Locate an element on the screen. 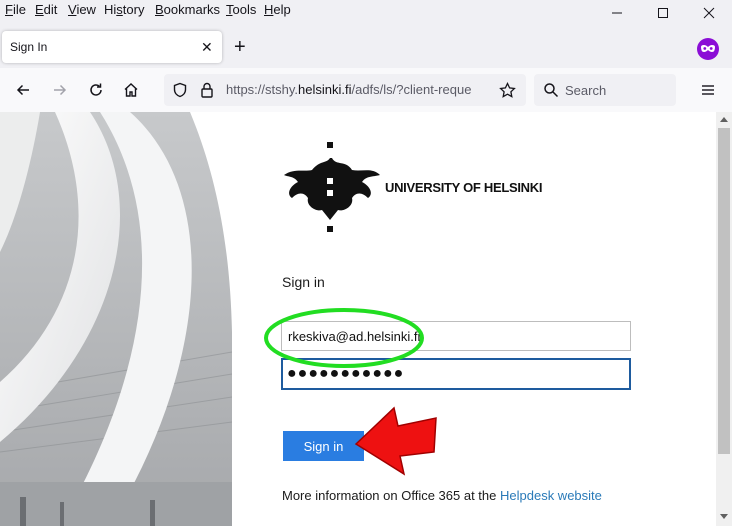 This screenshot has width=732, height=526. app-menu-button is located at coordinates (708, 90).